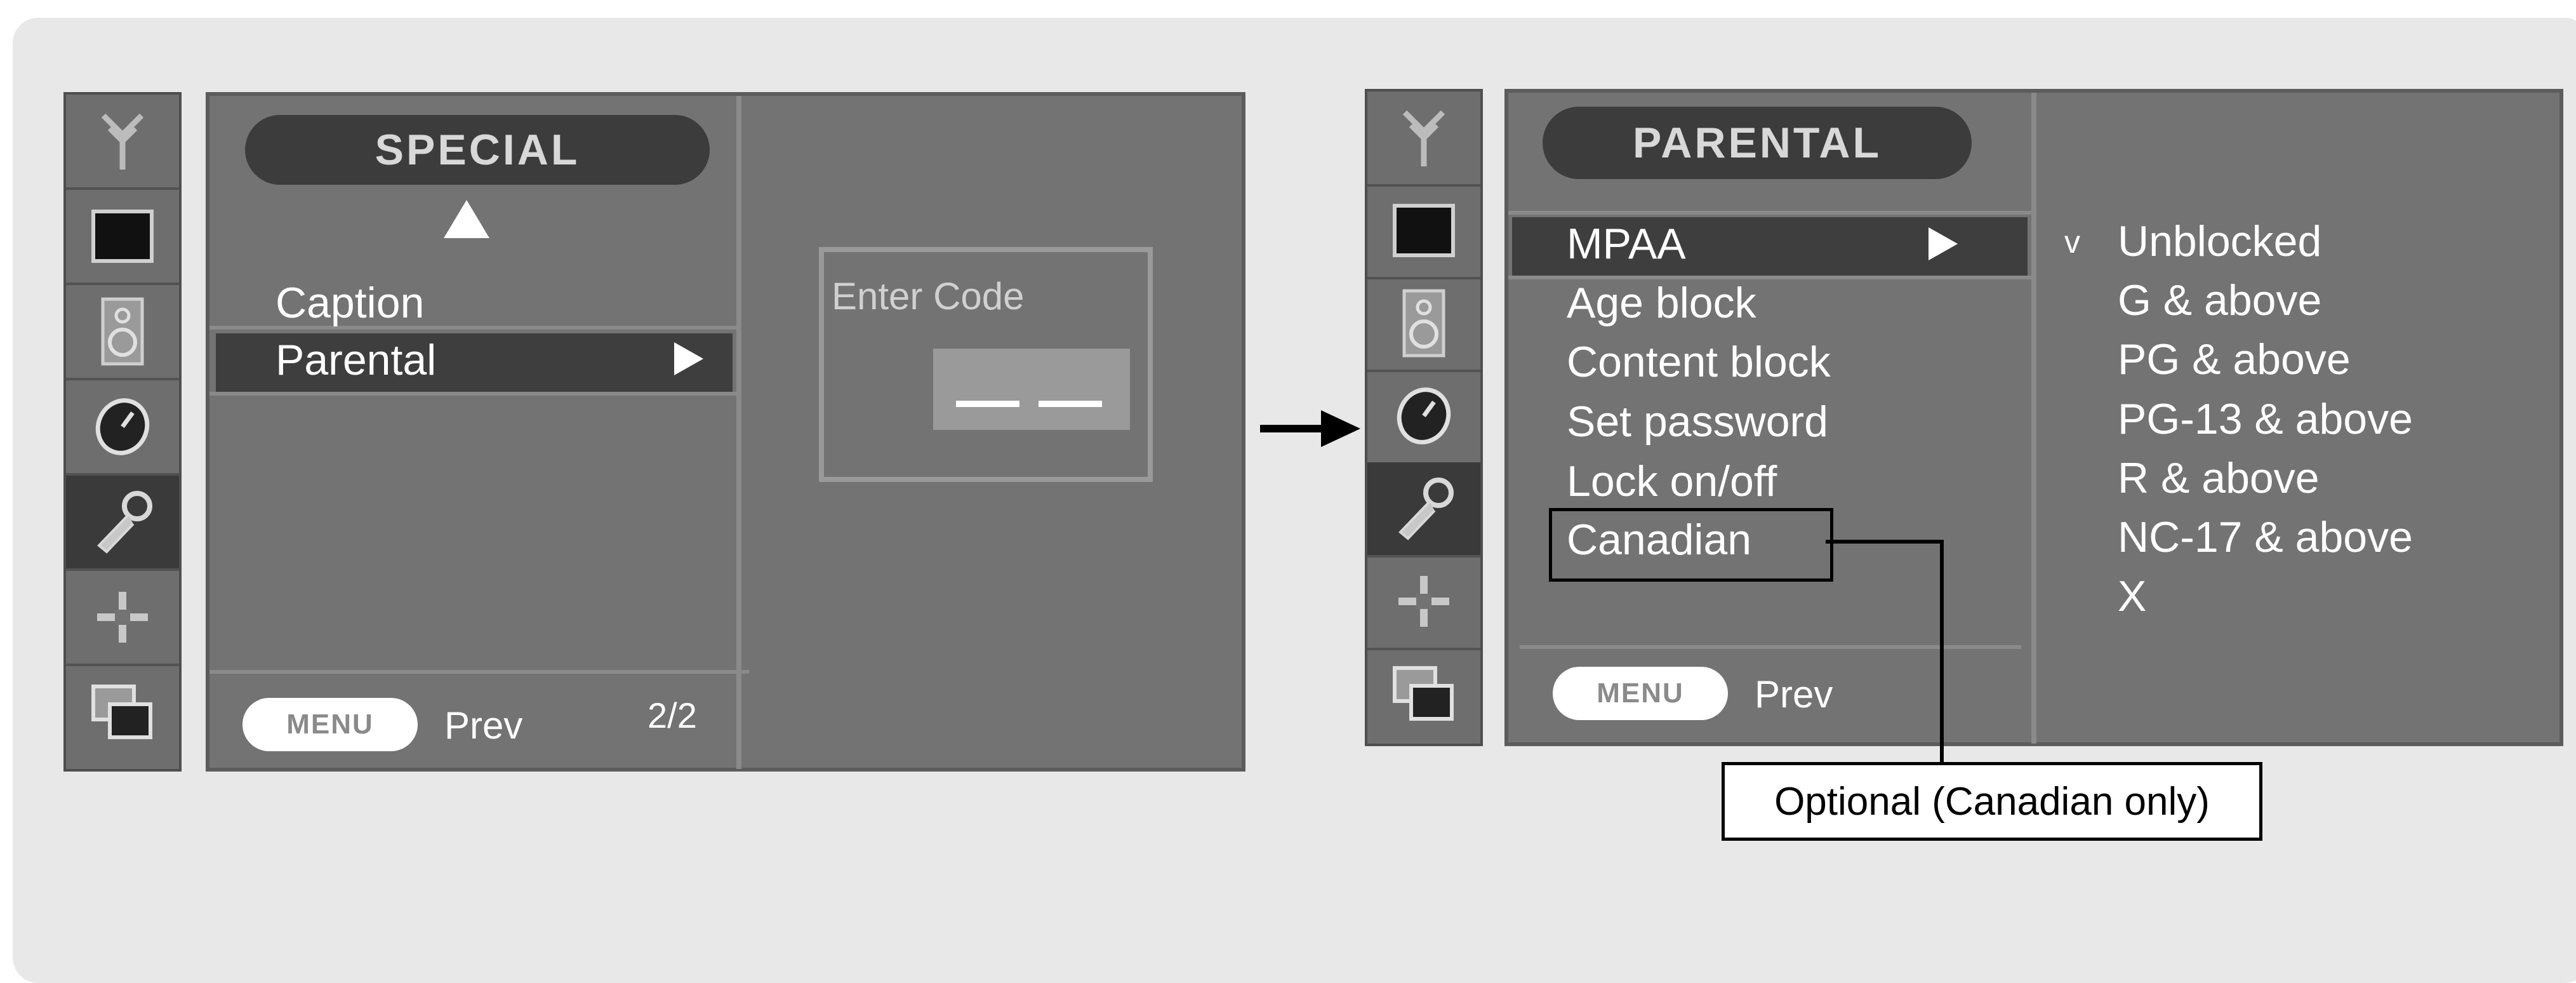 The width and height of the screenshot is (2576, 983). What do you see at coordinates (2265, 419) in the screenshot?
I see `option-pg13-above: PG-13 & above` at bounding box center [2265, 419].